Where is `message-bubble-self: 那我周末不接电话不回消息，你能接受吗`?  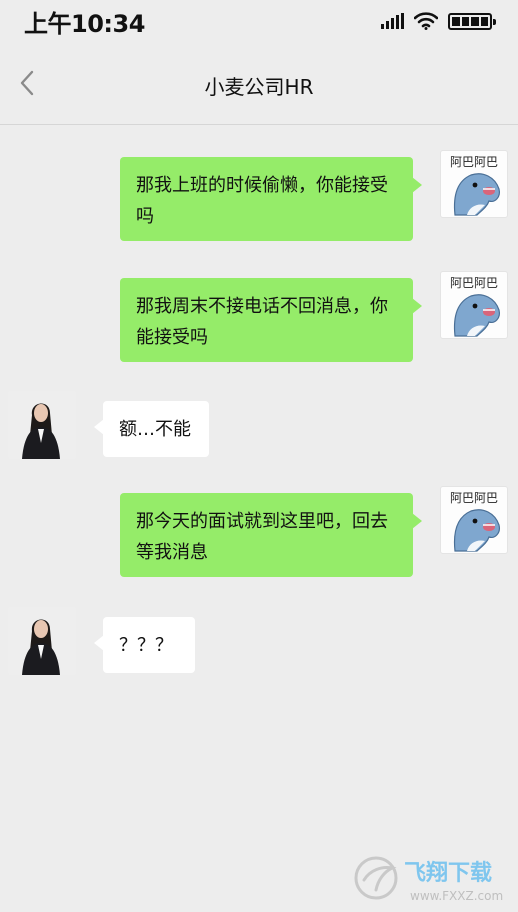 message-bubble-self: 那我周末不接电话不回消息，你能接受吗 is located at coordinates (271, 320).